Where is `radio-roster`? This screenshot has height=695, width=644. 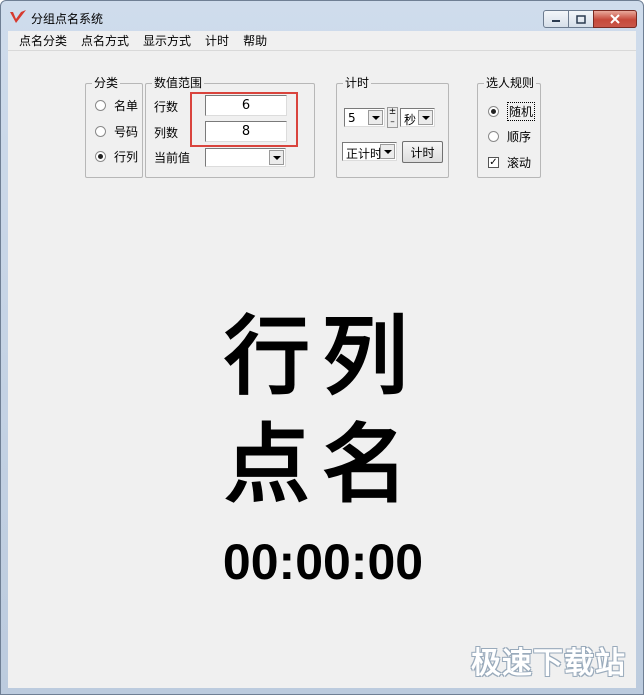 radio-roster is located at coordinates (100, 105).